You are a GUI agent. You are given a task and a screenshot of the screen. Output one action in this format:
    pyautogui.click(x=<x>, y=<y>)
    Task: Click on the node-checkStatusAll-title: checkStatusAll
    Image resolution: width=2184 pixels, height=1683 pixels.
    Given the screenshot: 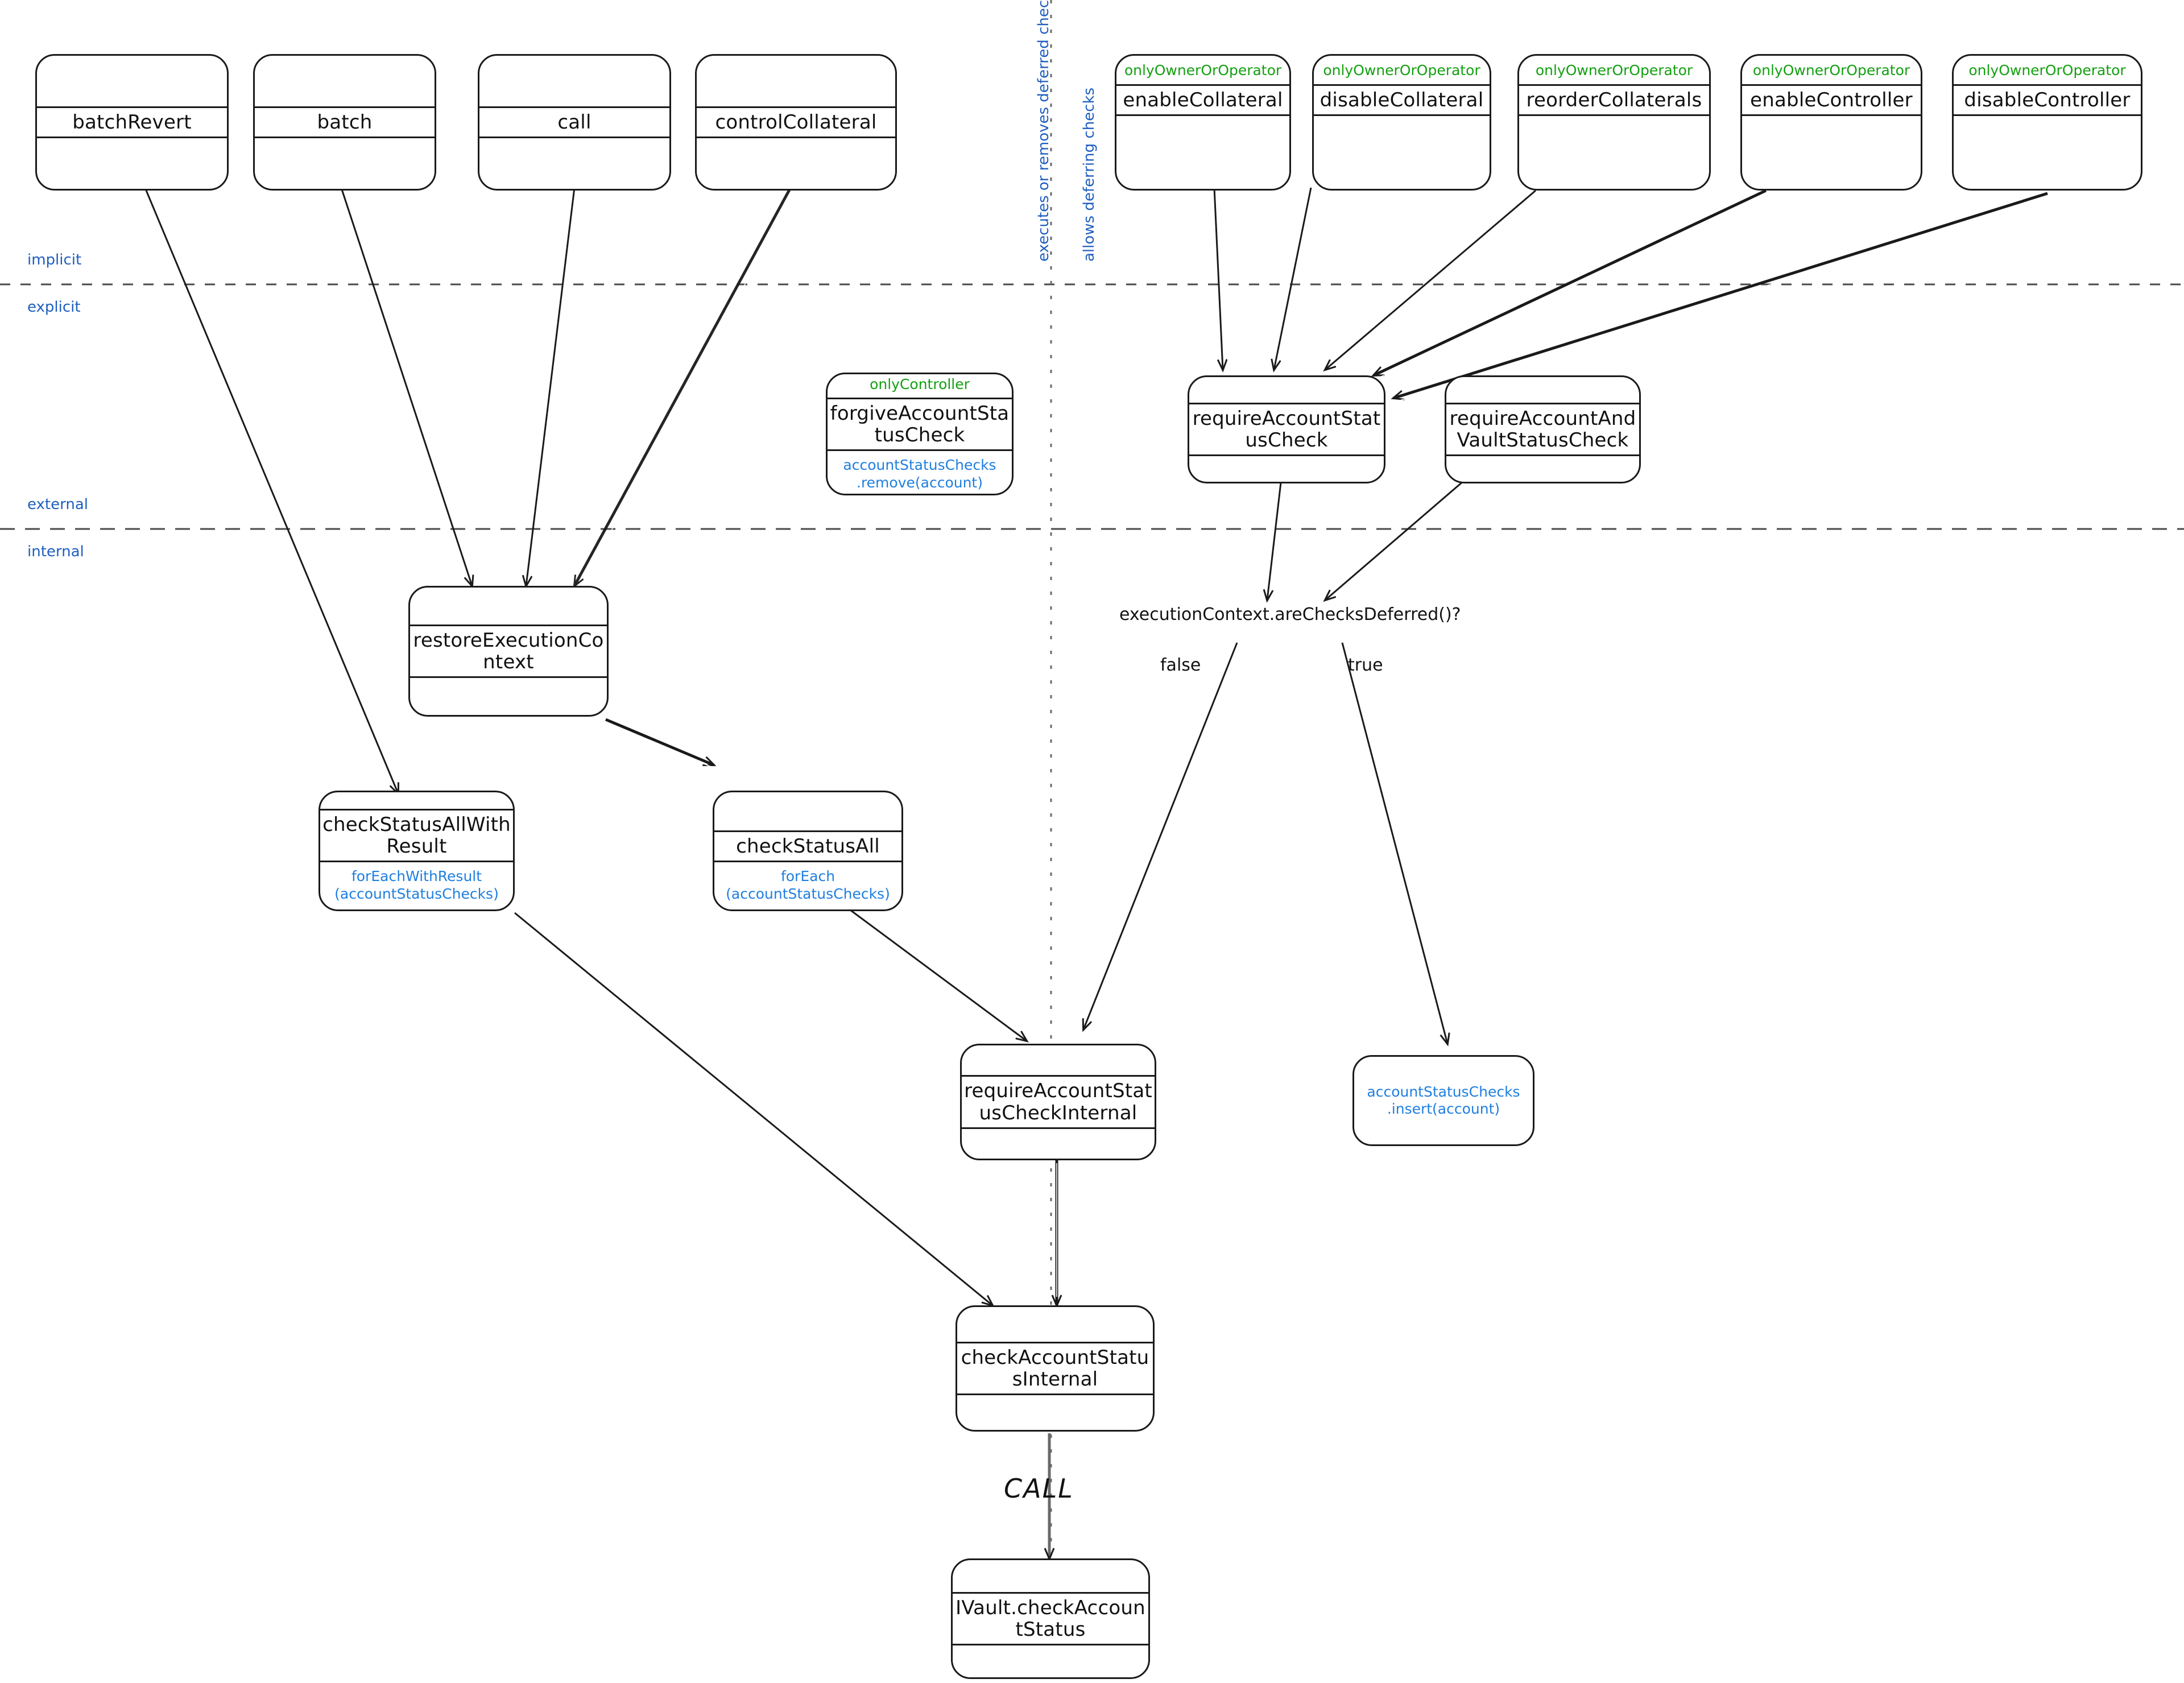 What is the action you would take?
    pyautogui.click(x=808, y=846)
    